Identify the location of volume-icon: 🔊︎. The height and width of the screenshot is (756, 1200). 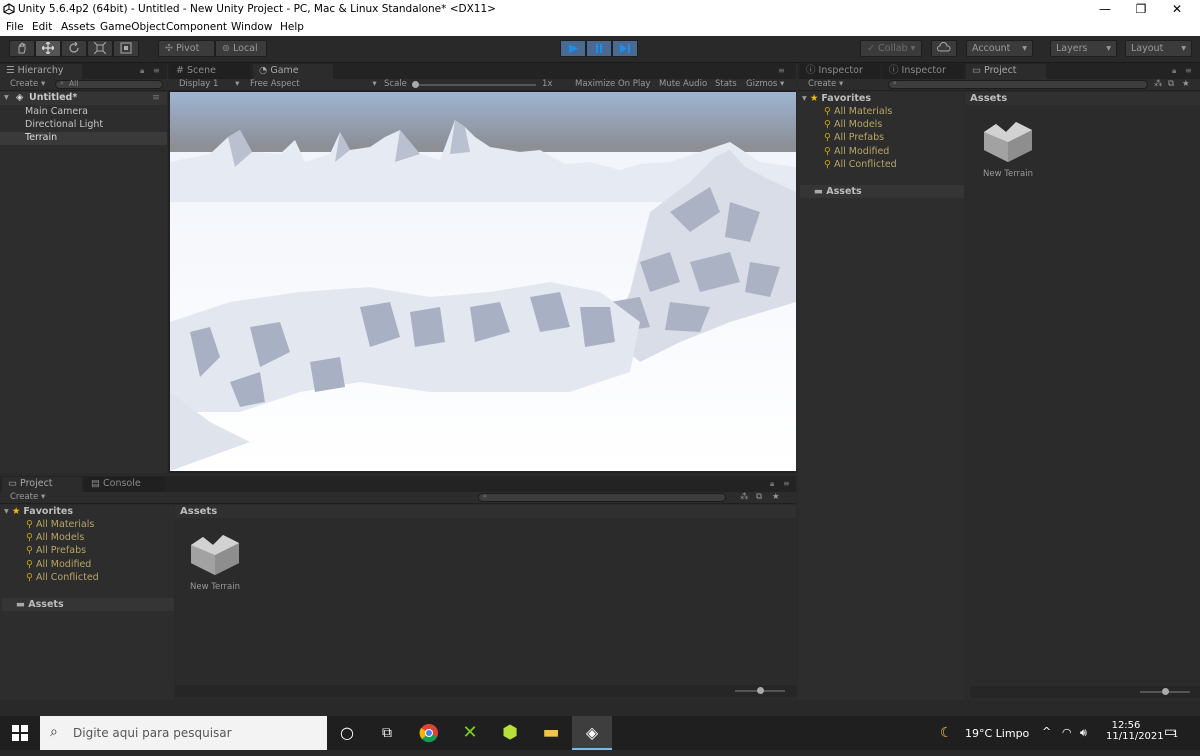
(1083, 733).